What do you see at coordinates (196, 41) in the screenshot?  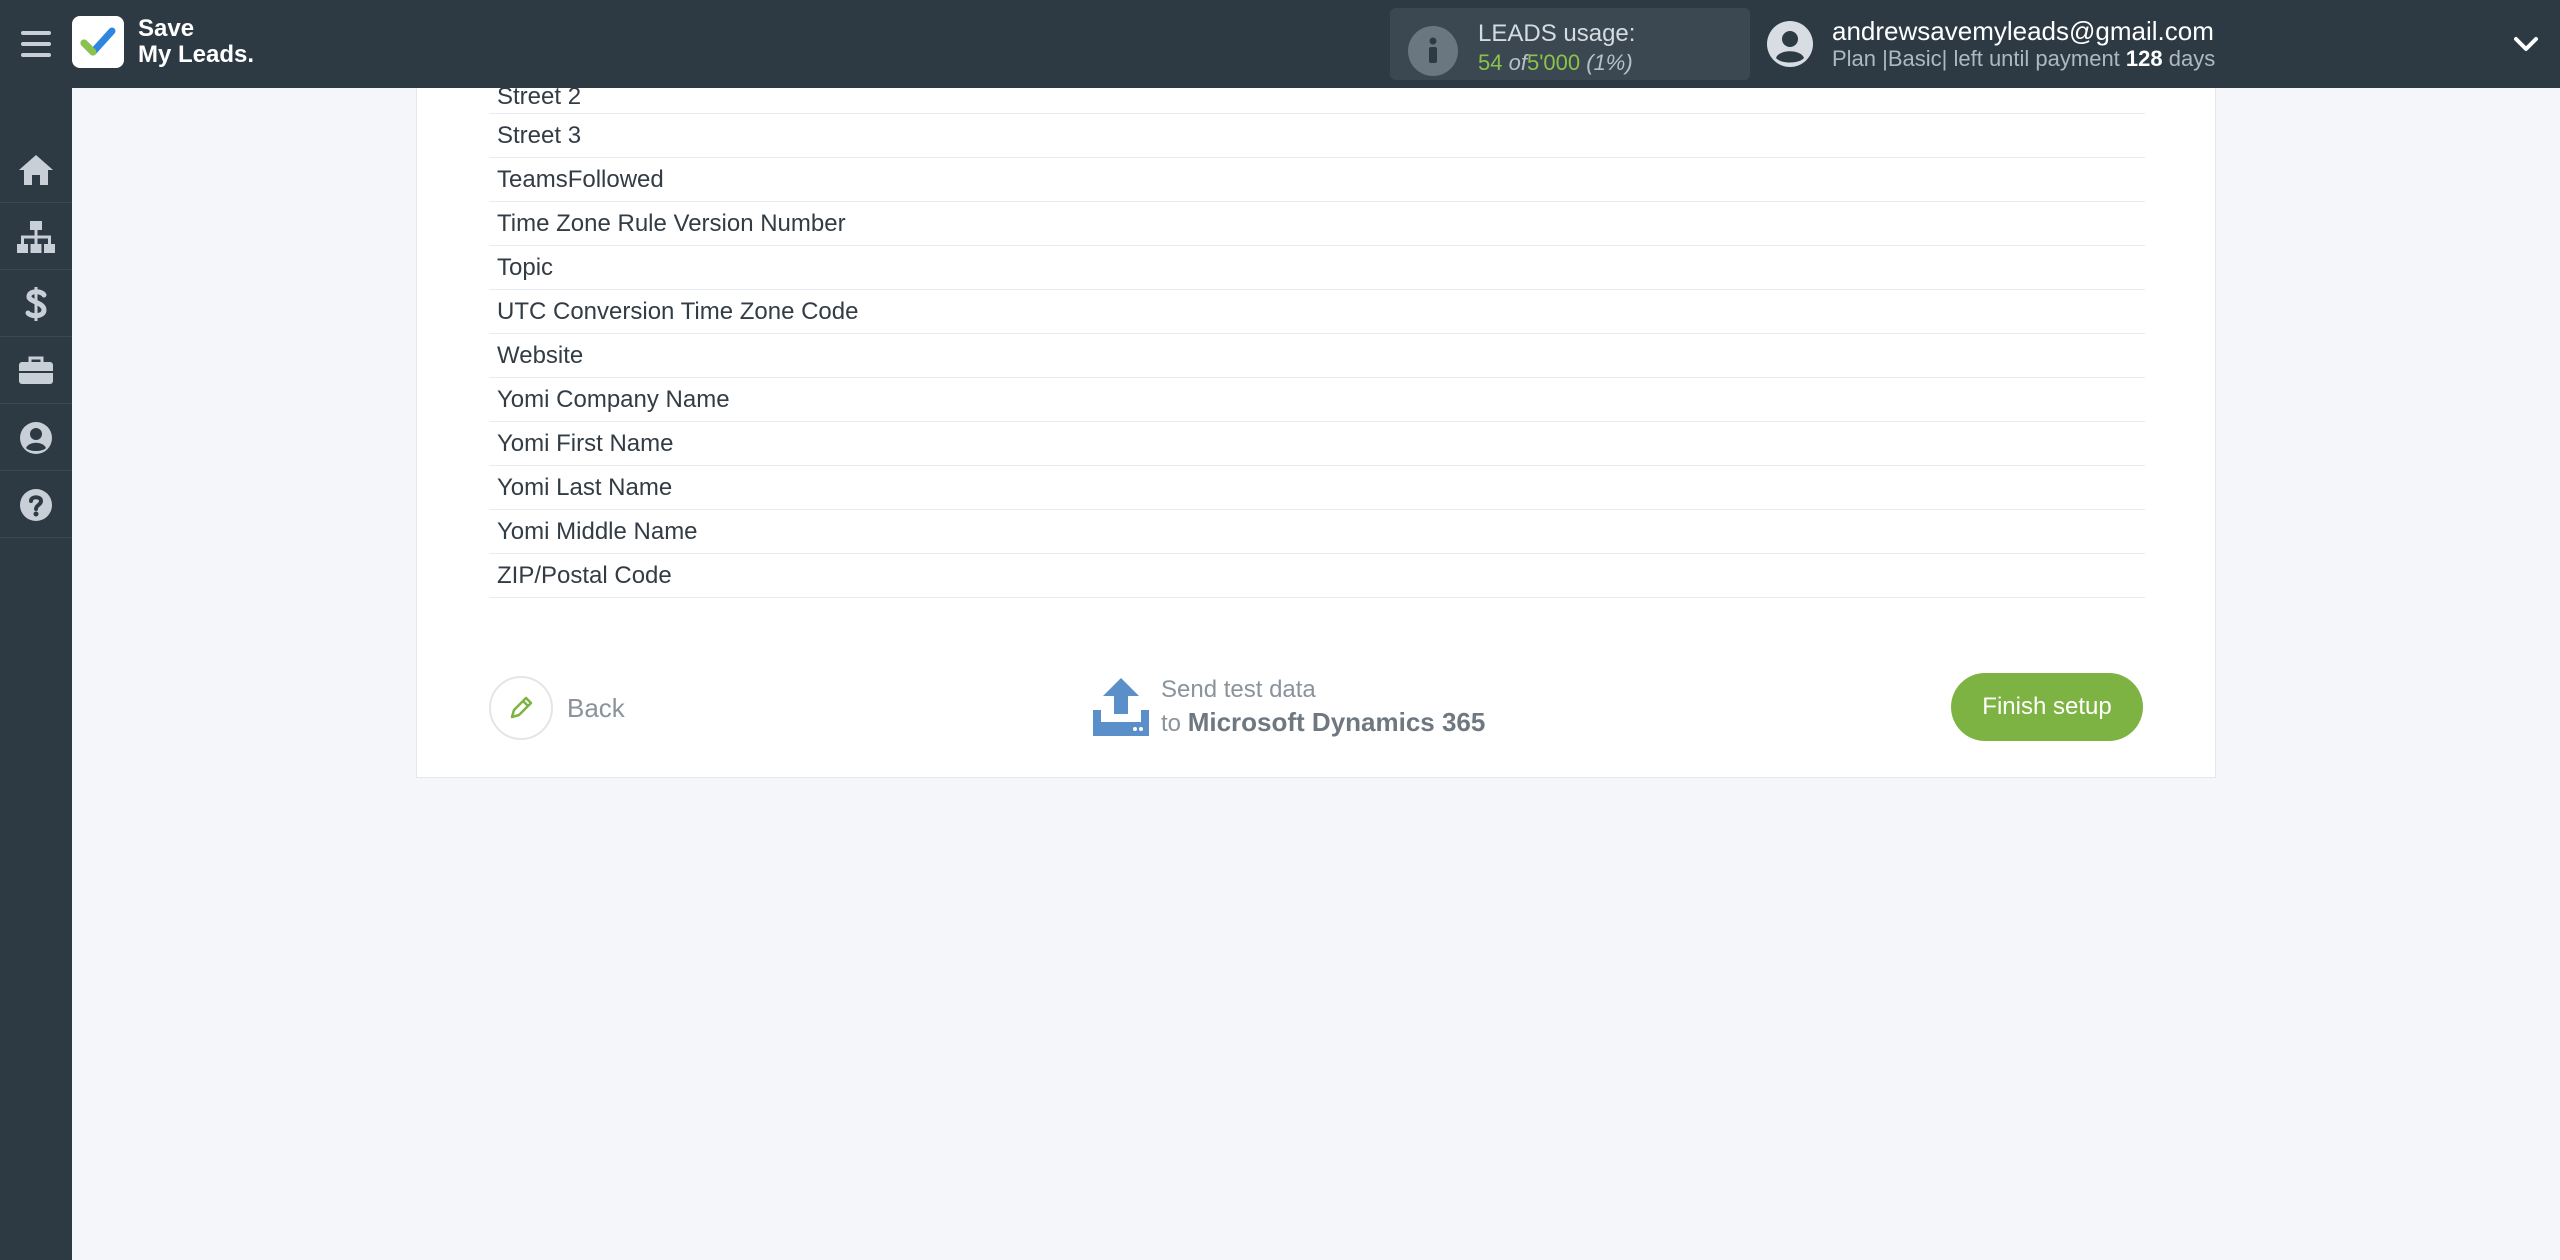 I see `logo-text: Save My Leads.` at bounding box center [196, 41].